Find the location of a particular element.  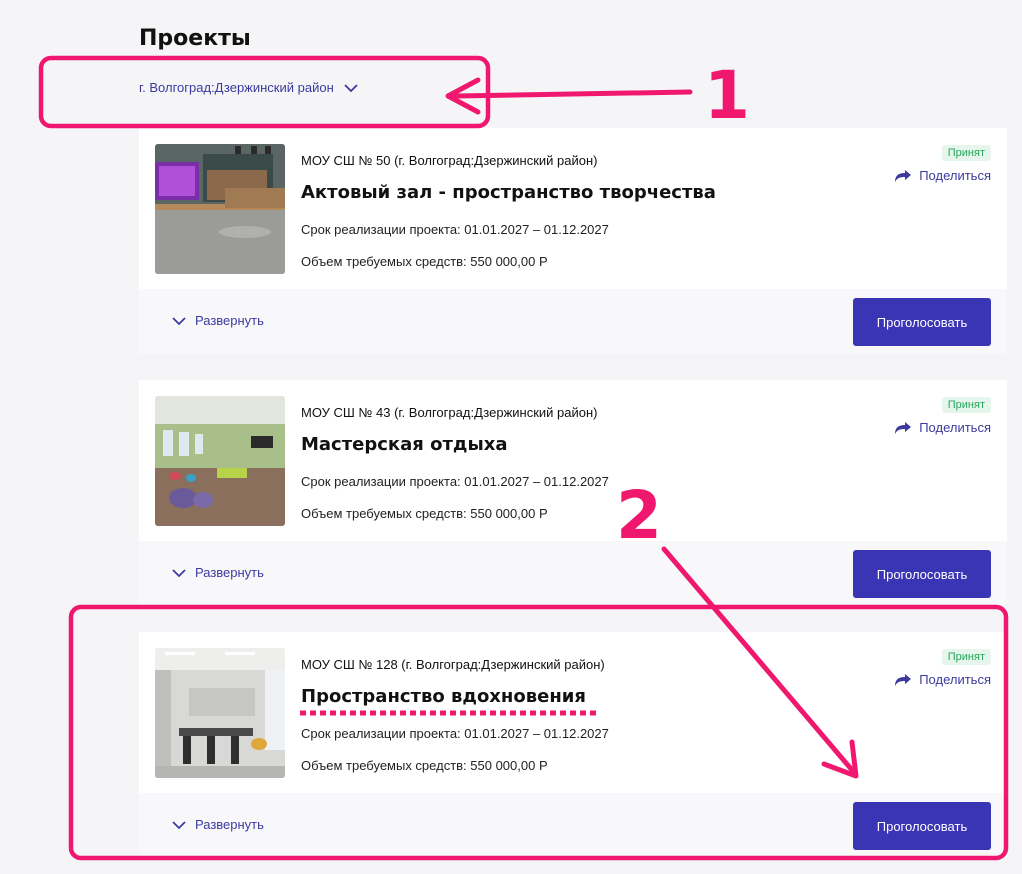

project-title: Мастерская отдыха is located at coordinates (404, 444).